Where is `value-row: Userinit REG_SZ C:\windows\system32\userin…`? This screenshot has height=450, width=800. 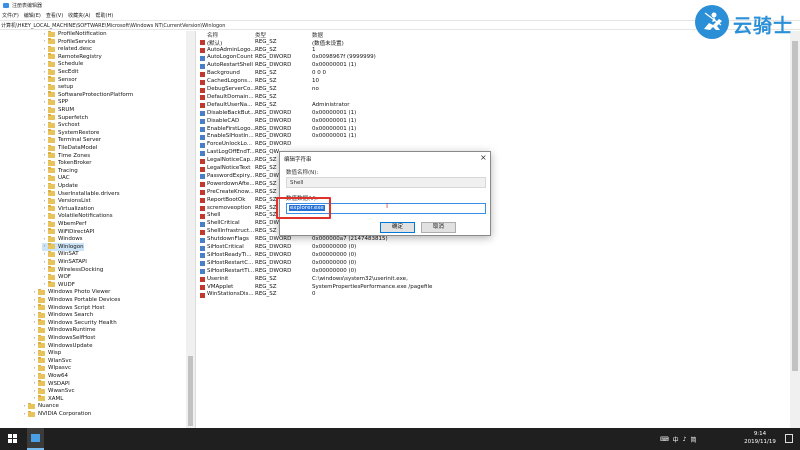 value-row: Userinit REG_SZ C:\windows\system32\userin… is located at coordinates (492, 280).